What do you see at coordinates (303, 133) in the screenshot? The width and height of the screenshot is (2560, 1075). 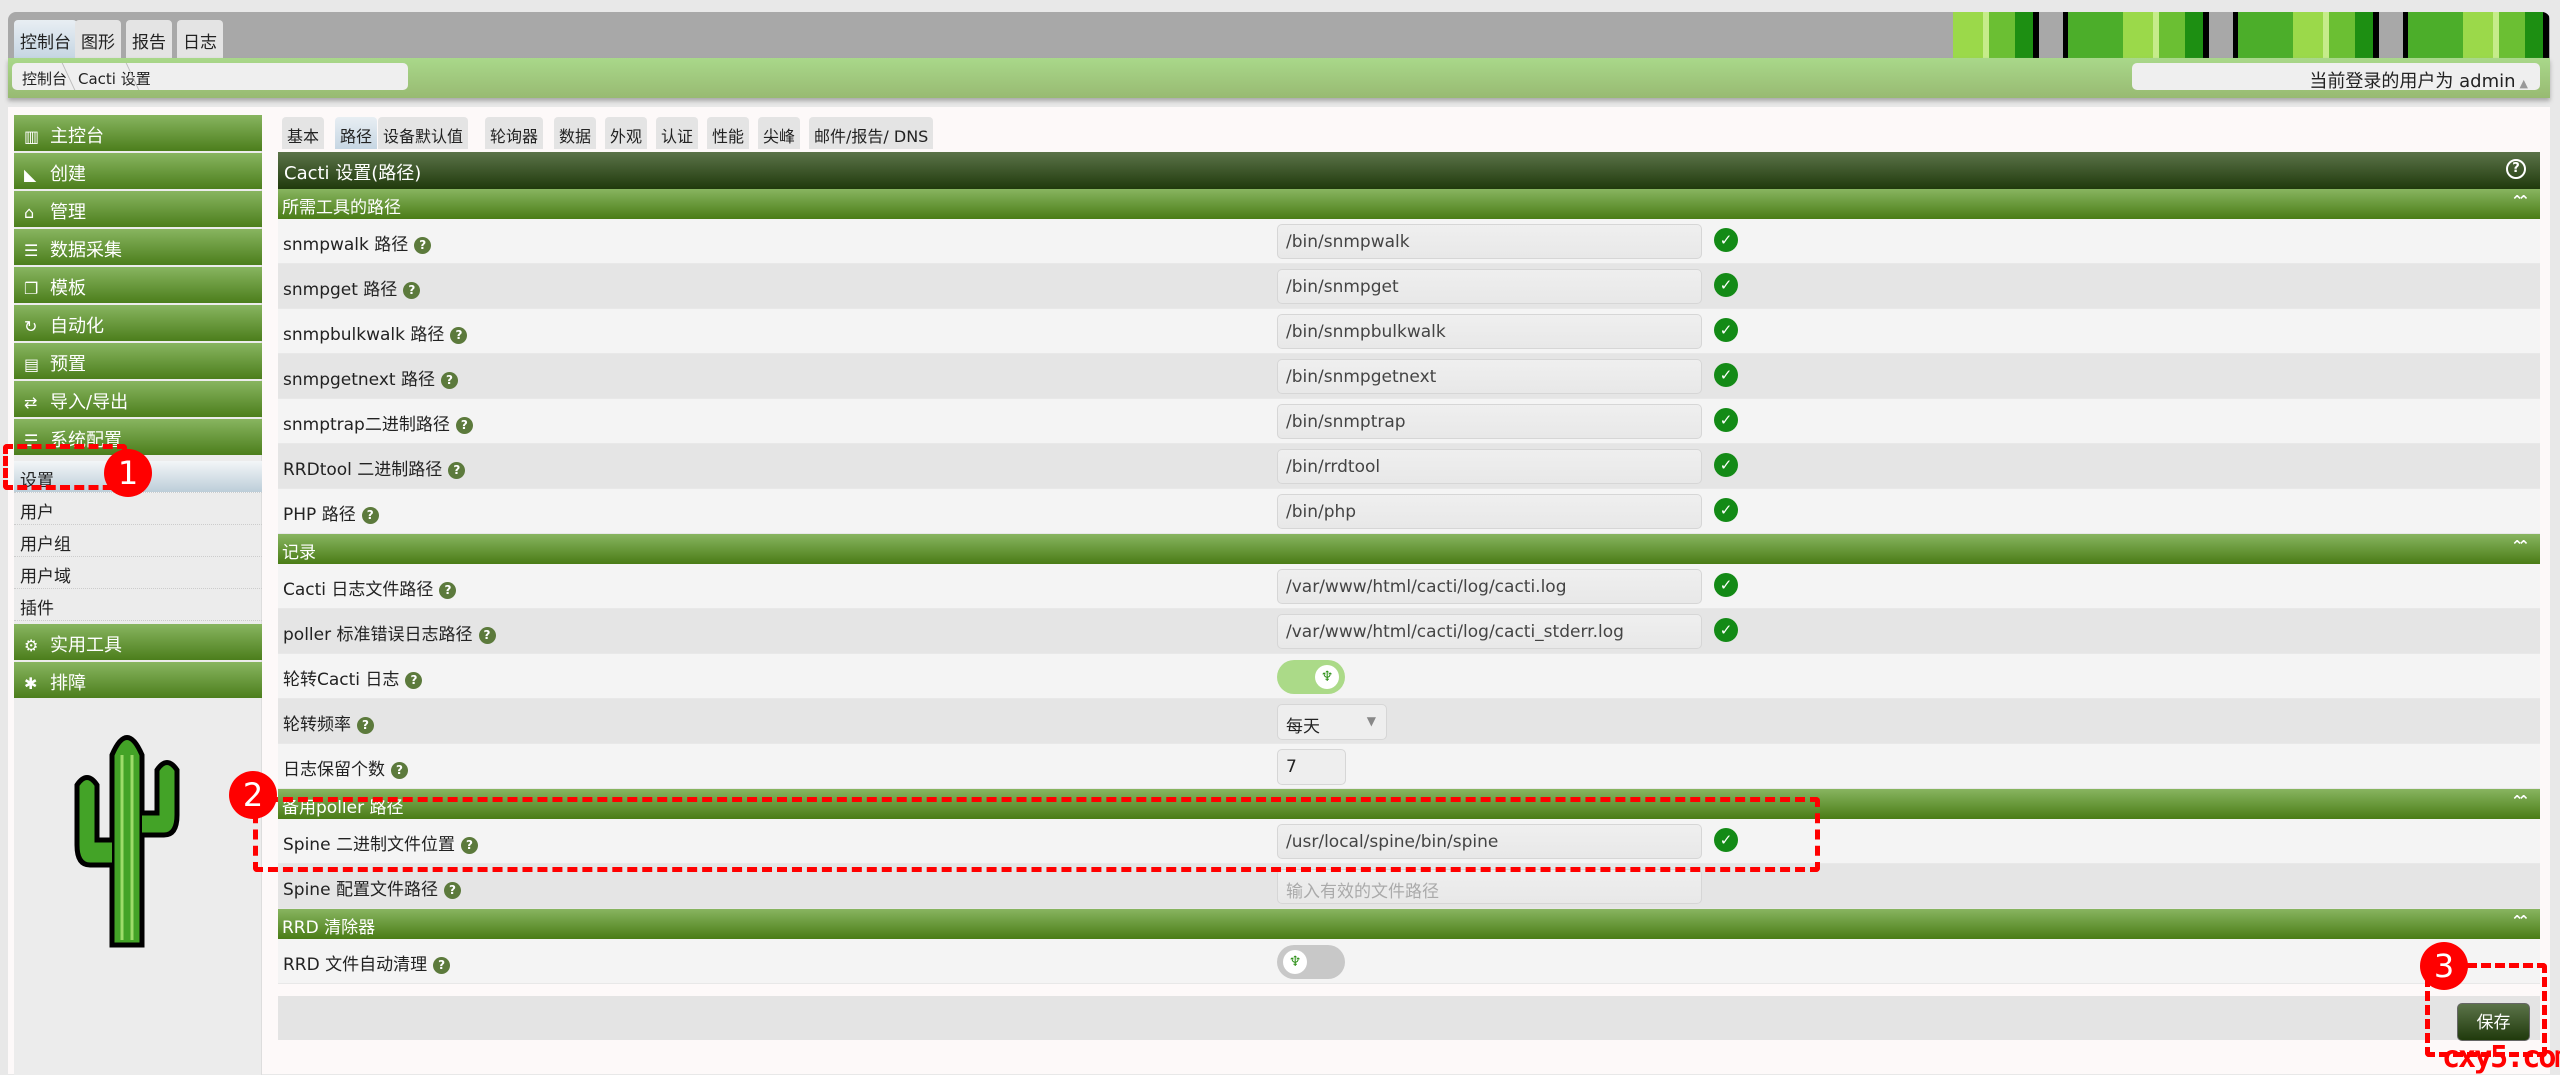 I see `settings-tab: 基本` at bounding box center [303, 133].